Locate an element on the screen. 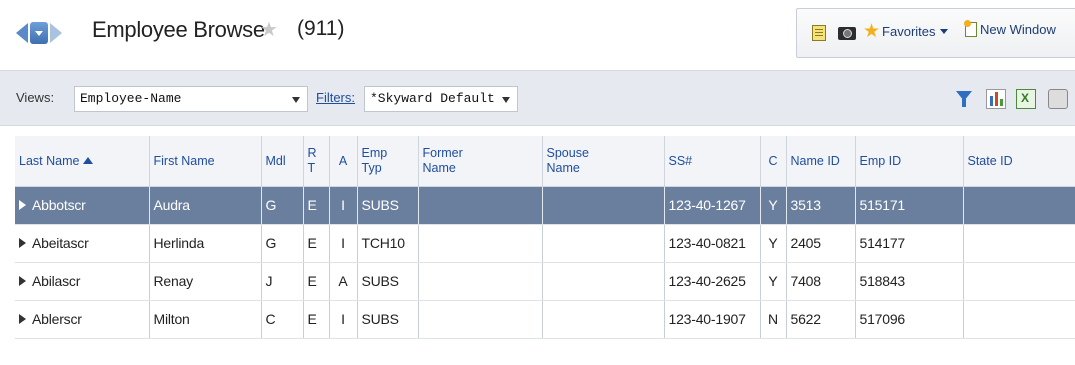 This screenshot has height=365, width=1075. cell-value: Abilascr is located at coordinates (56, 281).